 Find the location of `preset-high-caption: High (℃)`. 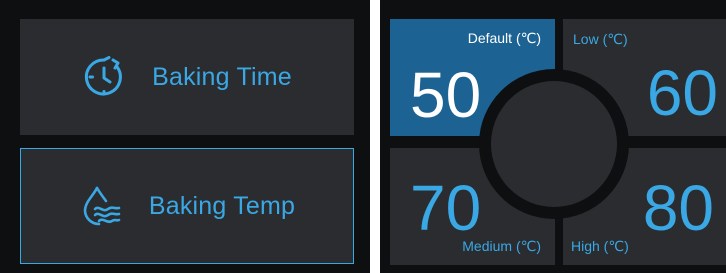

preset-high-caption: High (℃) is located at coordinates (600, 246).